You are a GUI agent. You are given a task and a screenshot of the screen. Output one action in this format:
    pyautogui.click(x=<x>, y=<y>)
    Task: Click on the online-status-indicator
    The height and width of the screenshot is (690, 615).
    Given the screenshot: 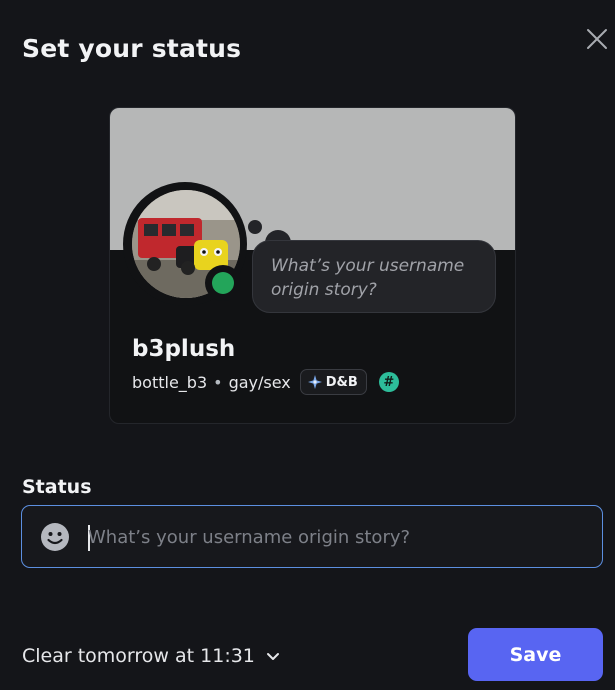 What is the action you would take?
    pyautogui.click(x=223, y=283)
    